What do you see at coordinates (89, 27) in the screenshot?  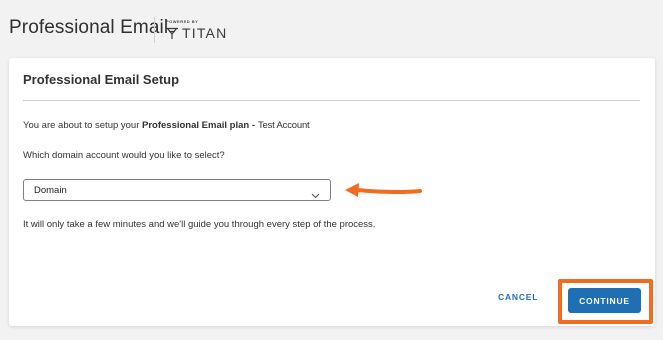 I see `page-title: Professional Email` at bounding box center [89, 27].